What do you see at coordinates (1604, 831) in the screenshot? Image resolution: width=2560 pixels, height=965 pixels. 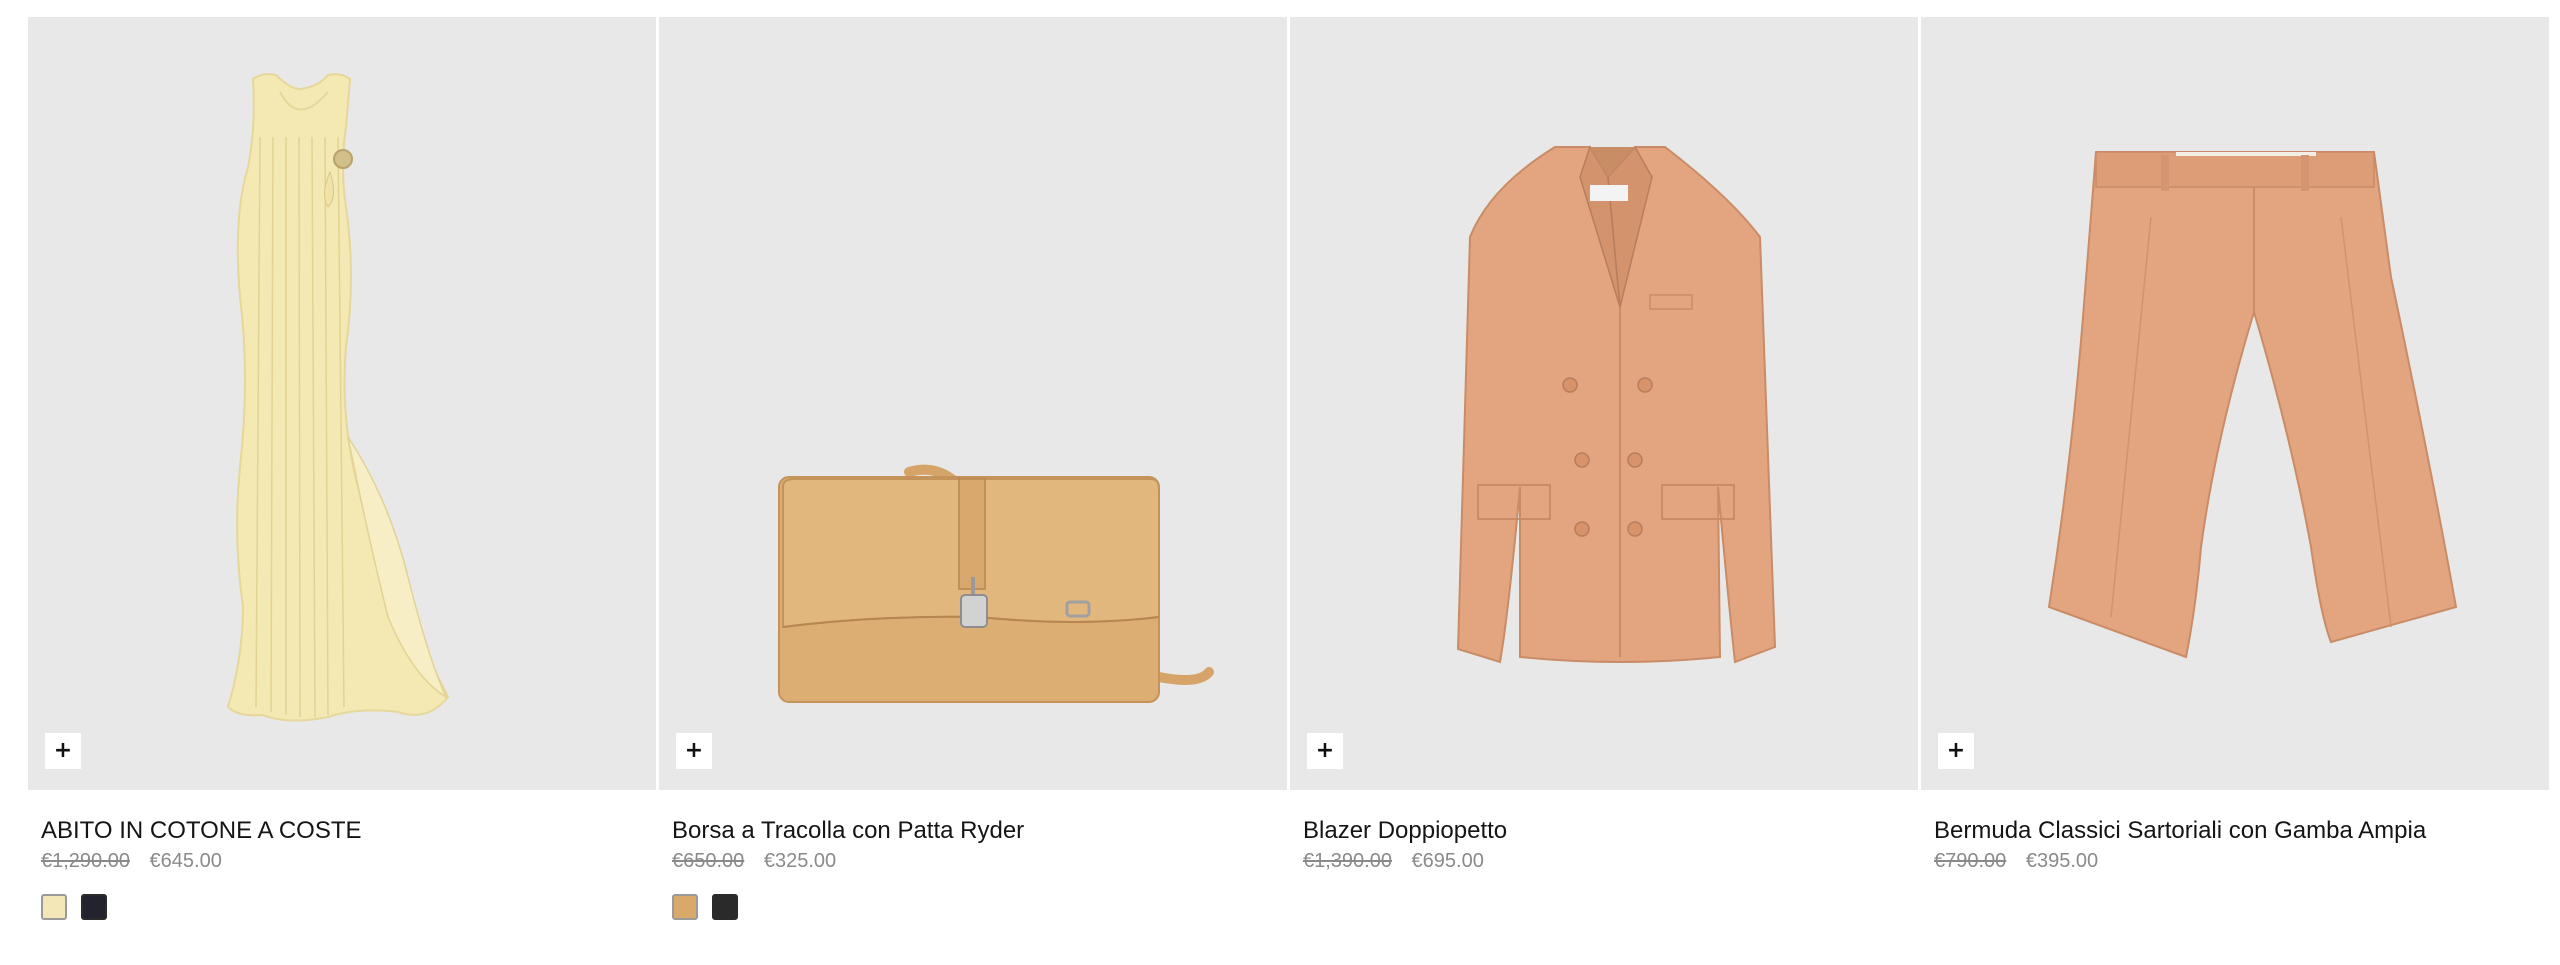 I see `product-title: Blazer Doppiopetto` at bounding box center [1604, 831].